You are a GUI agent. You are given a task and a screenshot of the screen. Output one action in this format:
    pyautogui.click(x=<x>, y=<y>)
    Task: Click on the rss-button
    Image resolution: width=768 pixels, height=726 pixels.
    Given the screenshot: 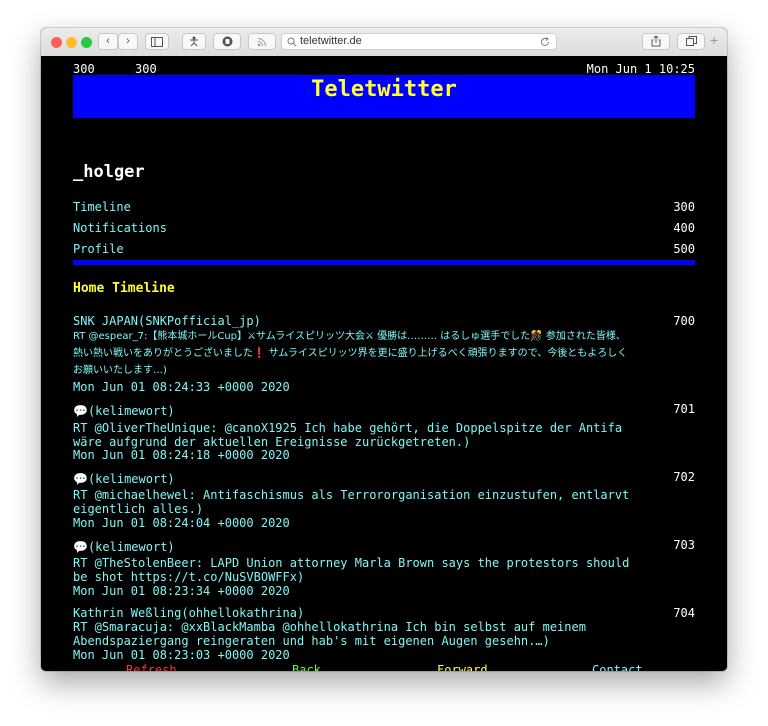 What is the action you would take?
    pyautogui.click(x=262, y=41)
    